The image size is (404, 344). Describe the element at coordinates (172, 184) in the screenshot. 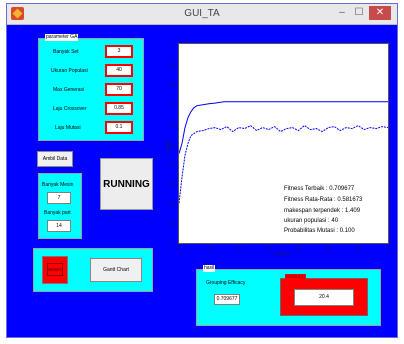

I see `y-tick-label: 0.3` at that location.